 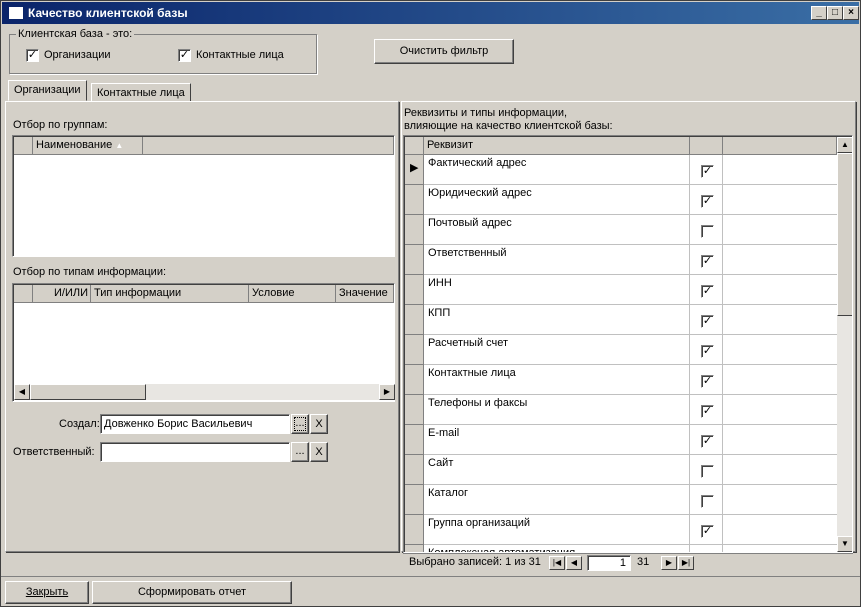 I want to click on info-col-type: Тип информации, so click(x=170, y=294).